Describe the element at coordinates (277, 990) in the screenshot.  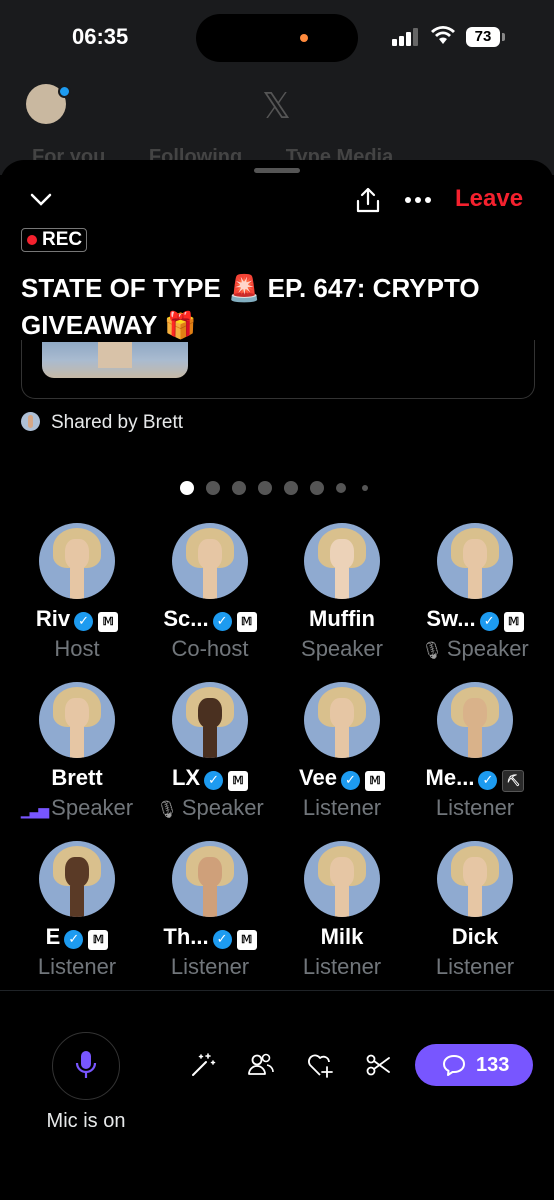
I see `bottom-divider` at that location.